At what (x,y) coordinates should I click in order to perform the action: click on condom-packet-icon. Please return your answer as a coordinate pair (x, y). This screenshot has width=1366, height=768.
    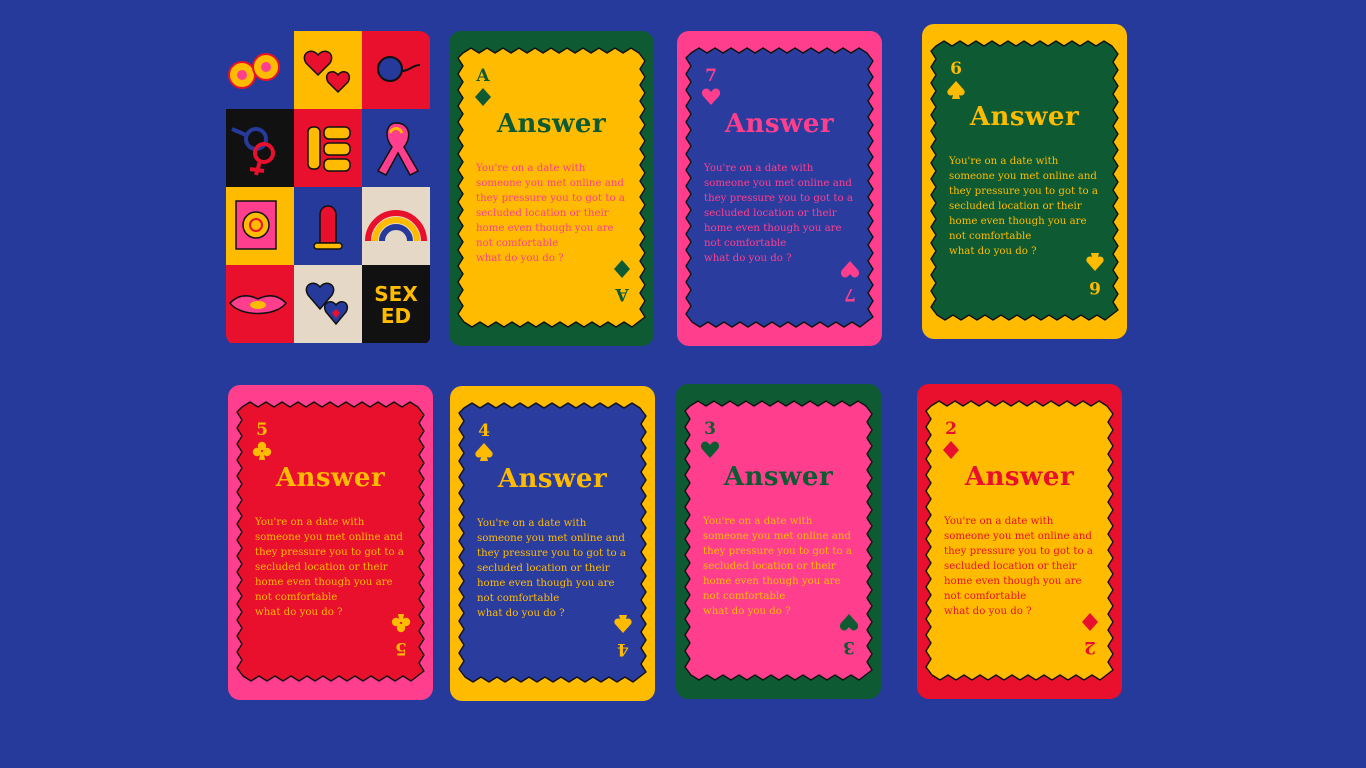
    Looking at the image, I should click on (260, 226).